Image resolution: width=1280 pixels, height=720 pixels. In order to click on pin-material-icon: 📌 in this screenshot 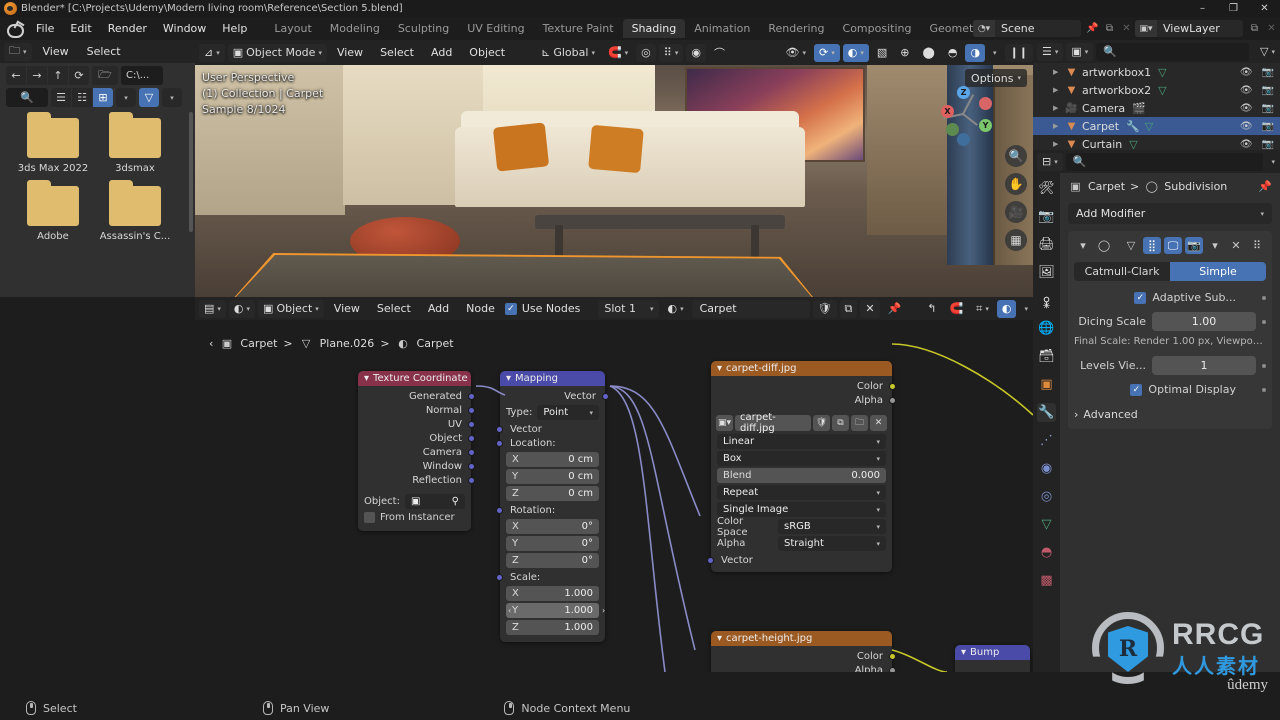, I will do `click(895, 309)`.